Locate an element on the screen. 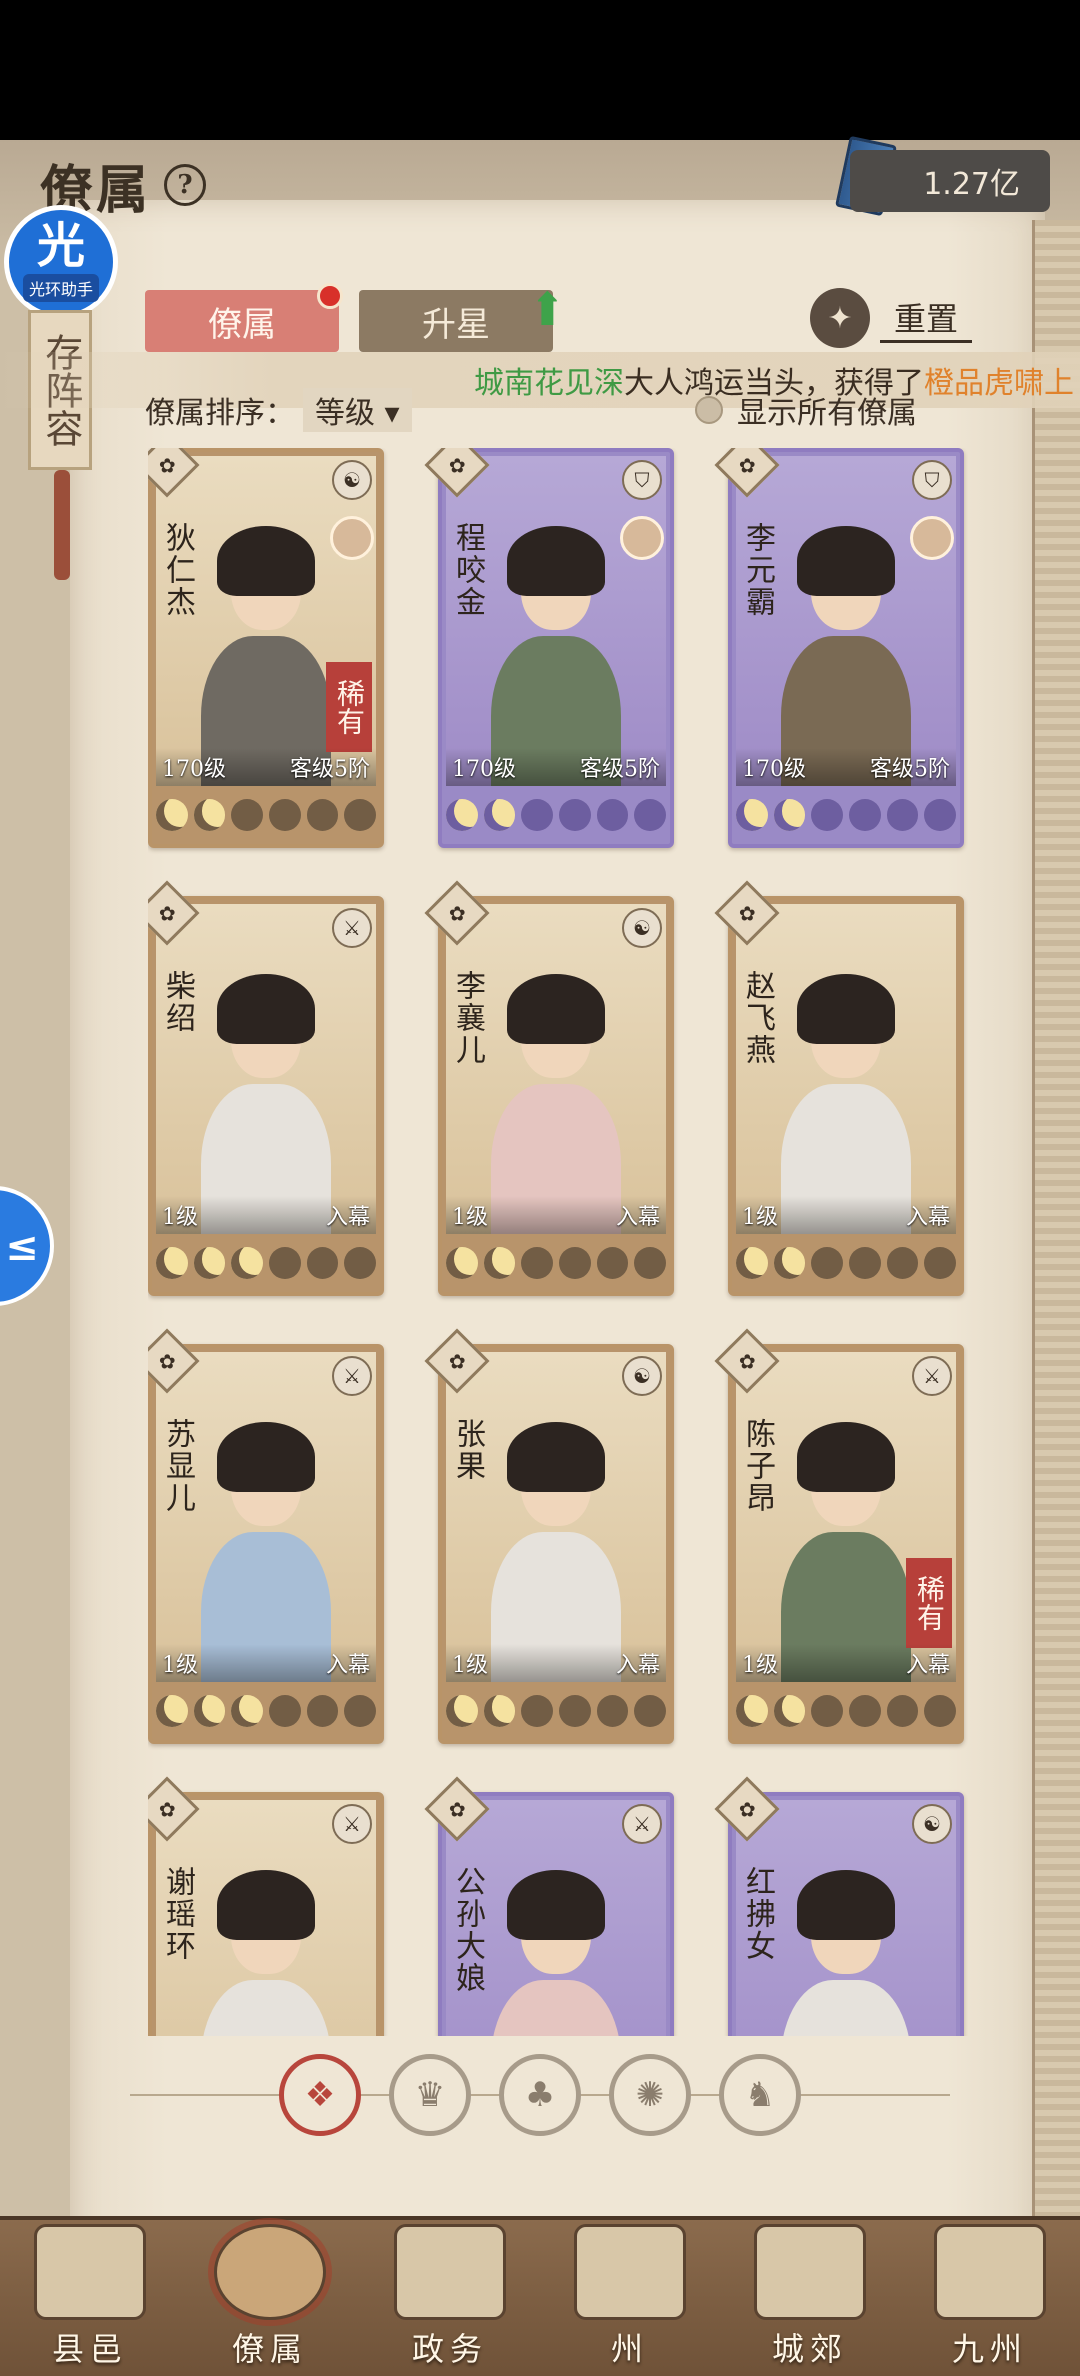  nav-item: 县邑 is located at coordinates (90, 2295).